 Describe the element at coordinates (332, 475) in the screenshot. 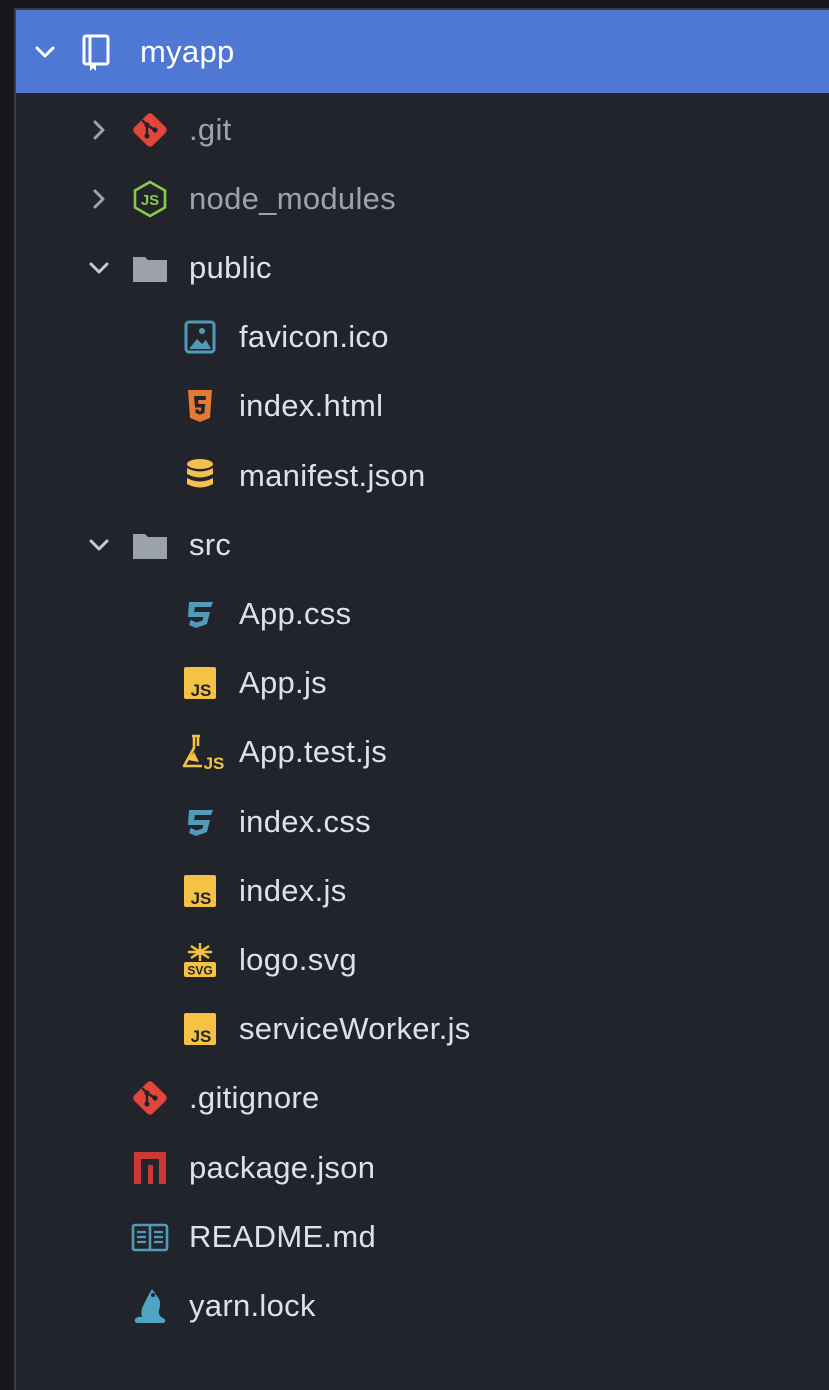

I see `tree-item-label: manifest.json` at that location.